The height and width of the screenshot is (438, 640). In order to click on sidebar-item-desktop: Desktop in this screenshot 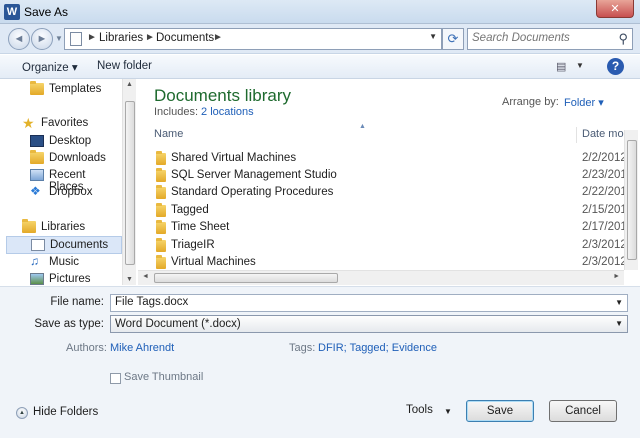, I will do `click(64, 142)`.